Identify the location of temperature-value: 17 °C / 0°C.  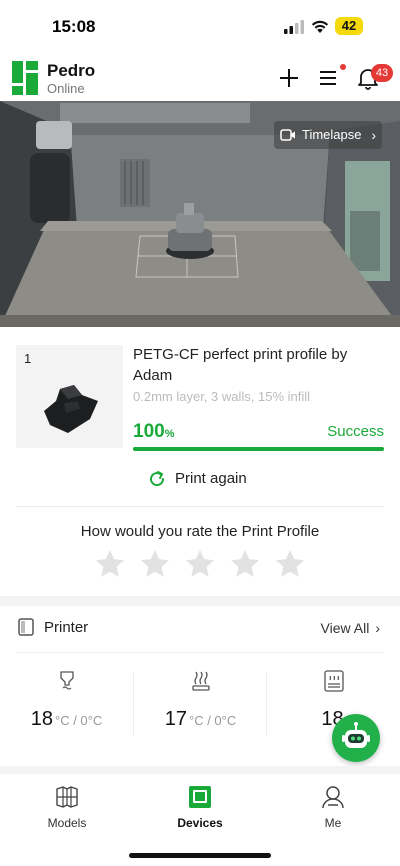
(200, 719).